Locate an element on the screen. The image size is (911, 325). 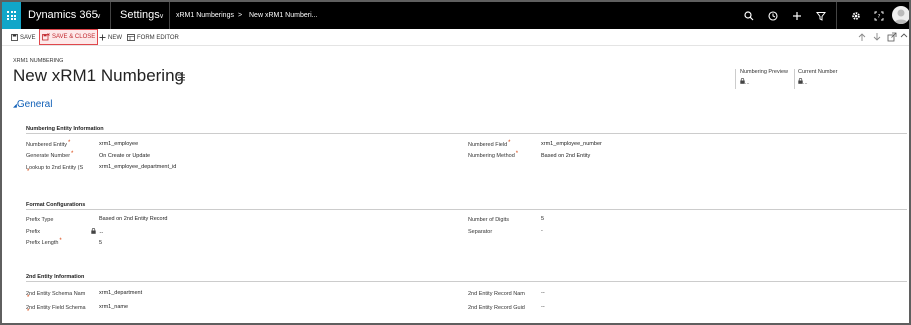
field-label-numbering-method: Numbering Method* is located at coordinates (493, 155).